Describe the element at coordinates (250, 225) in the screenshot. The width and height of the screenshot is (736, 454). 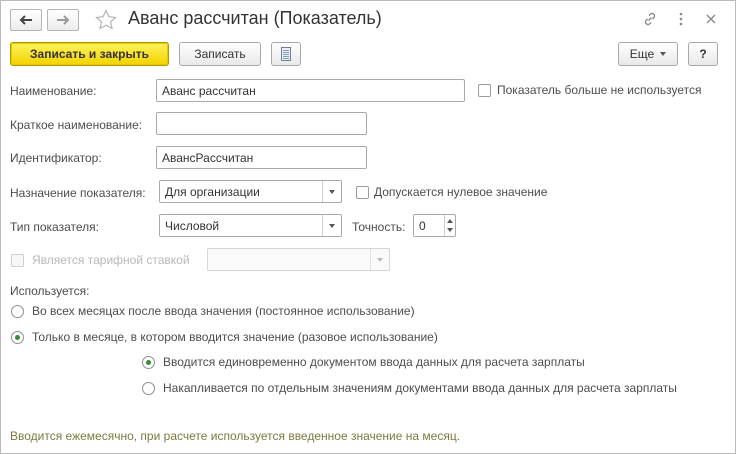
I see `type-select: Числовой` at that location.